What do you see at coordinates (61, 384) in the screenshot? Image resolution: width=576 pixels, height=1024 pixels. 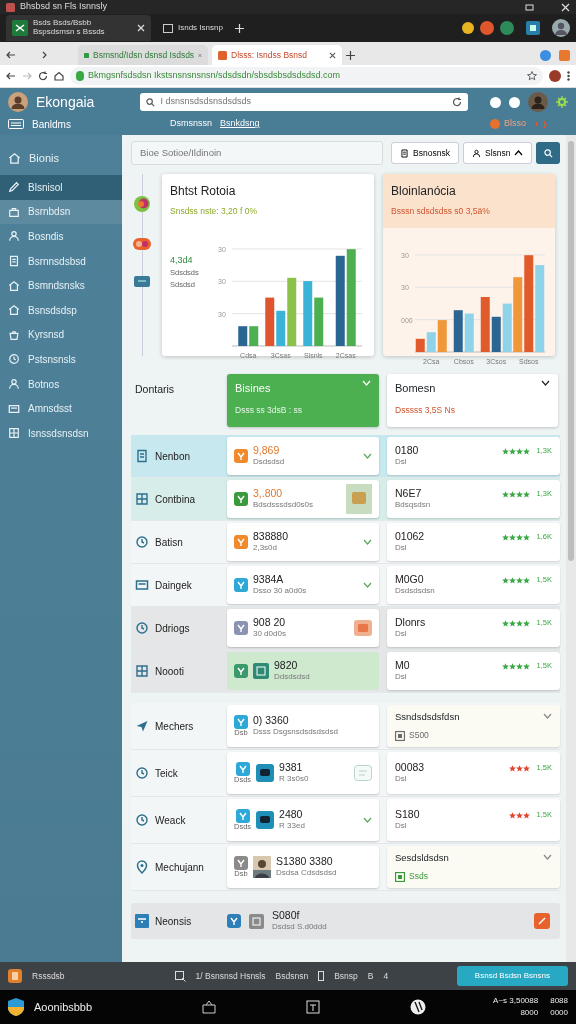 I see `sidebar-item: Botnos` at bounding box center [61, 384].